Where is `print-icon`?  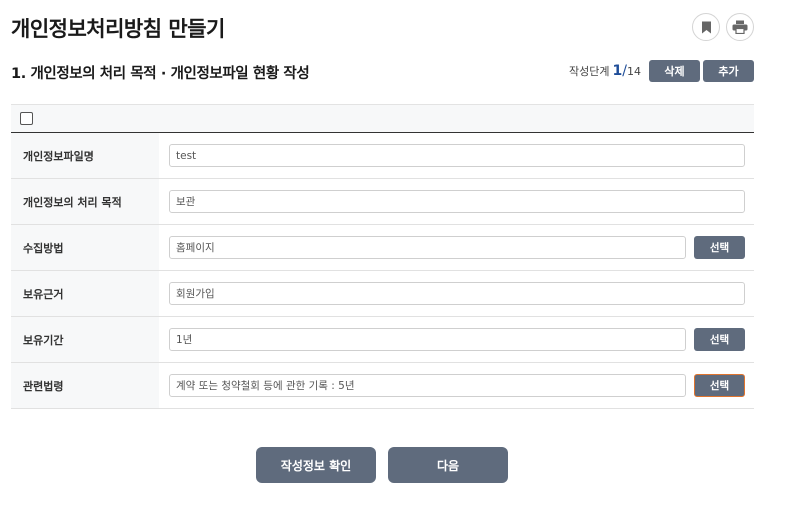
print-icon is located at coordinates (740, 27).